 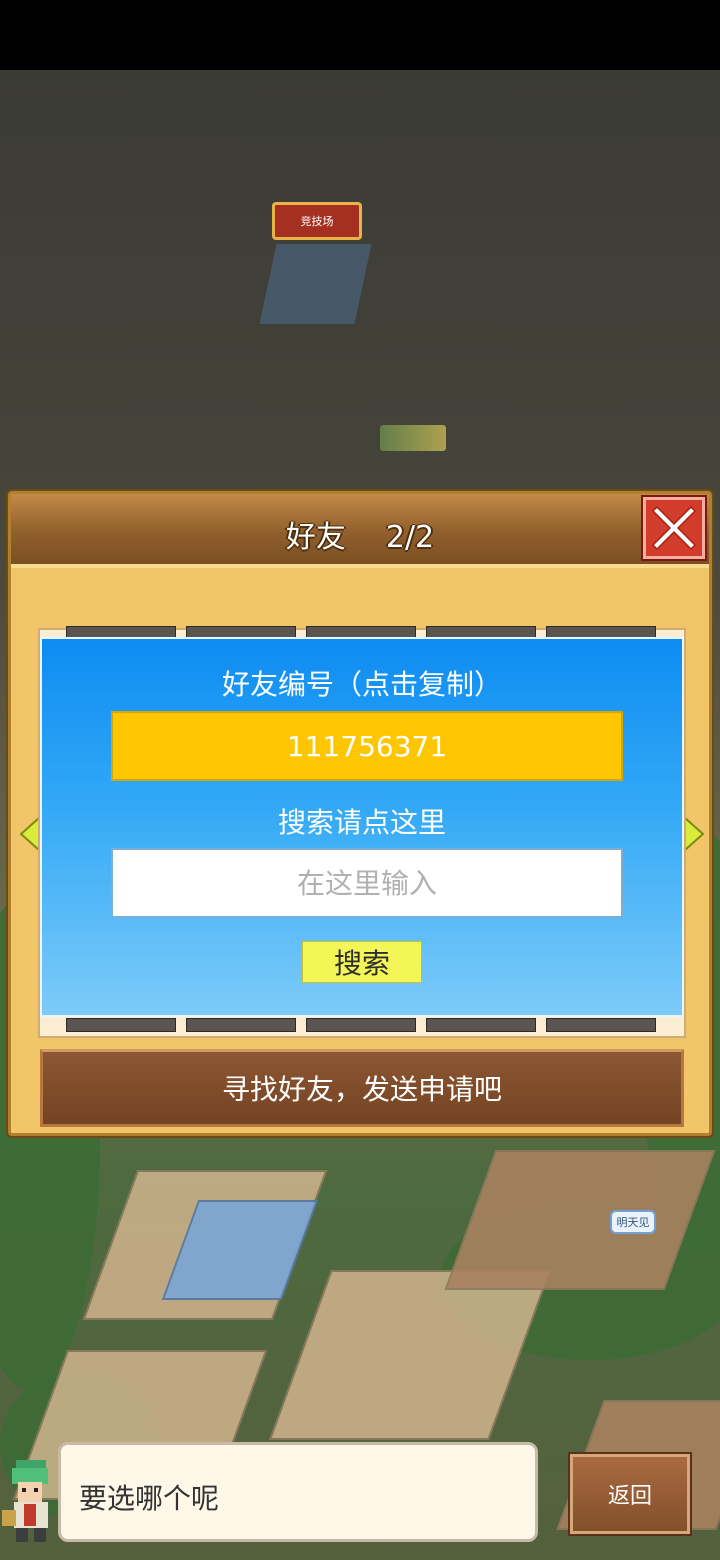 What do you see at coordinates (360, 534) in the screenshot?
I see `dialog-title: 好友 2/2` at bounding box center [360, 534].